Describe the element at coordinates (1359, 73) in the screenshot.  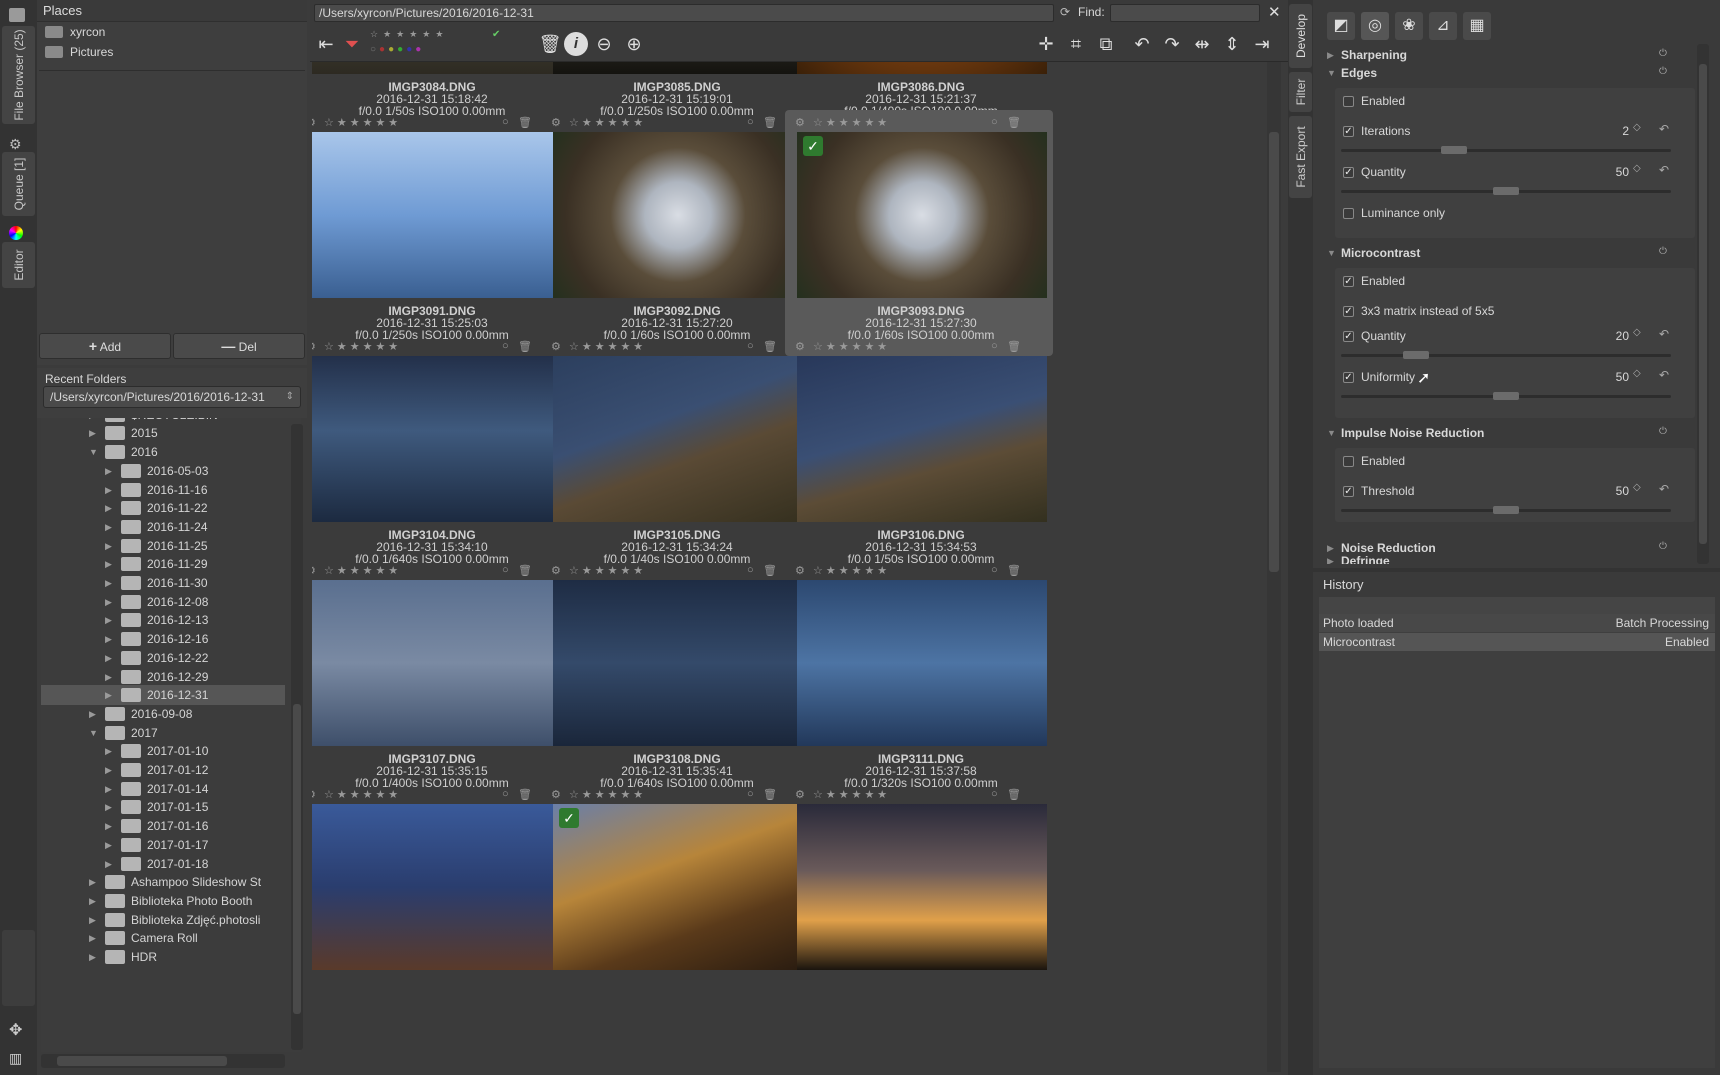
I see `section-edges: Edges` at that location.